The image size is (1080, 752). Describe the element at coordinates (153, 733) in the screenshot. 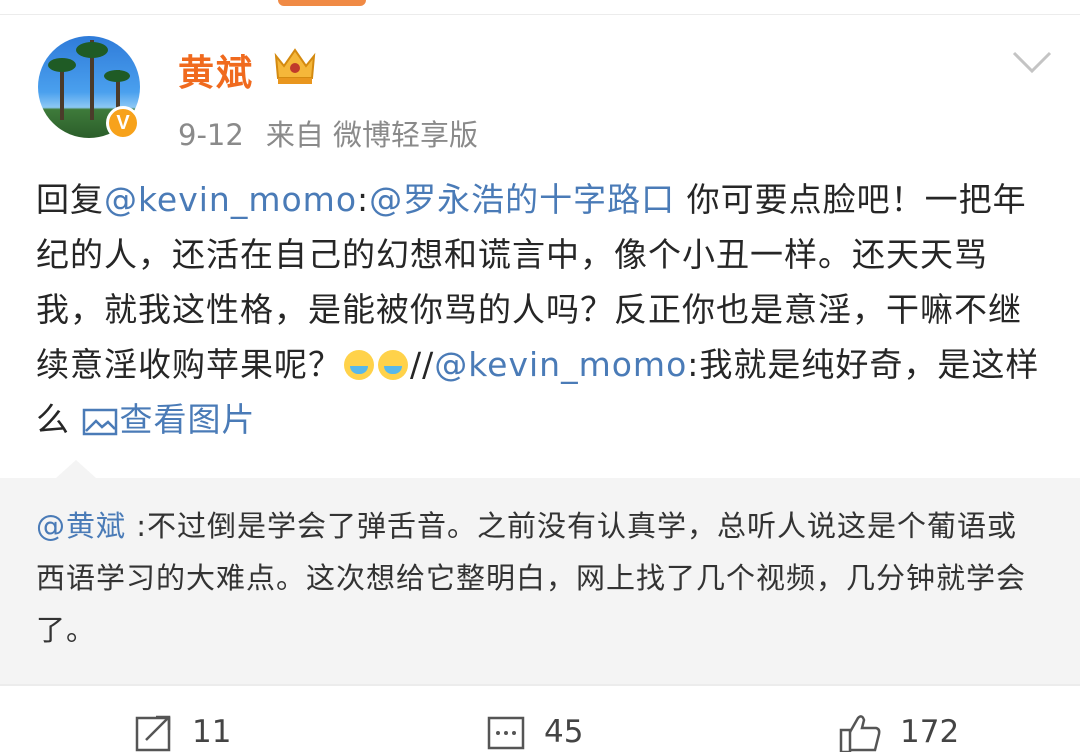

I see `forward-icon` at that location.